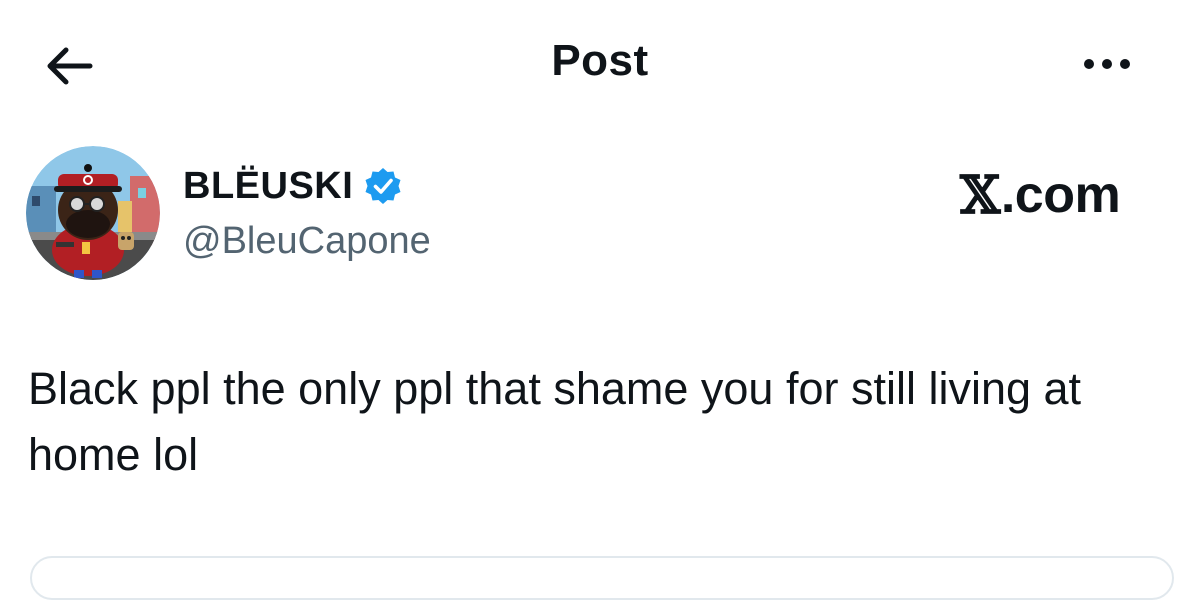 This screenshot has height=600, width=1200. I want to click on avatar, so click(93, 213).